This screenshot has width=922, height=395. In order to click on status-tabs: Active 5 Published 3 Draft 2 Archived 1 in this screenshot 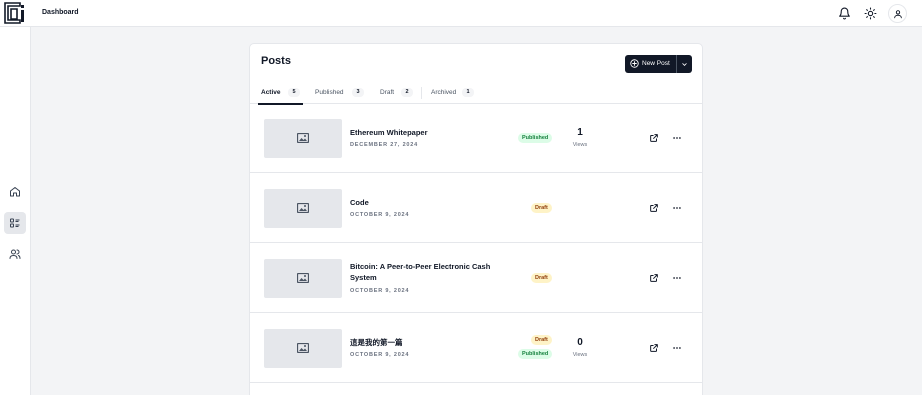, I will do `click(476, 94)`.